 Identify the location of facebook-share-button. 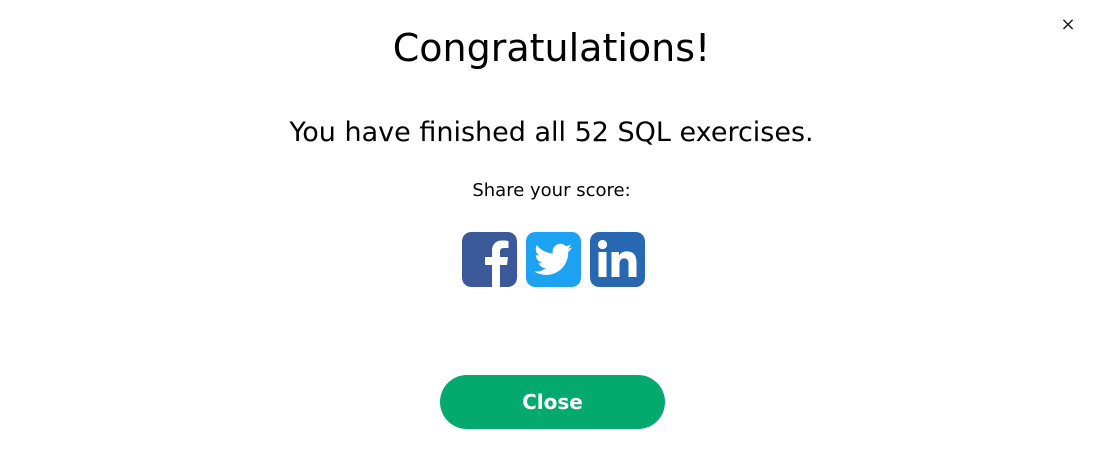
(489, 259).